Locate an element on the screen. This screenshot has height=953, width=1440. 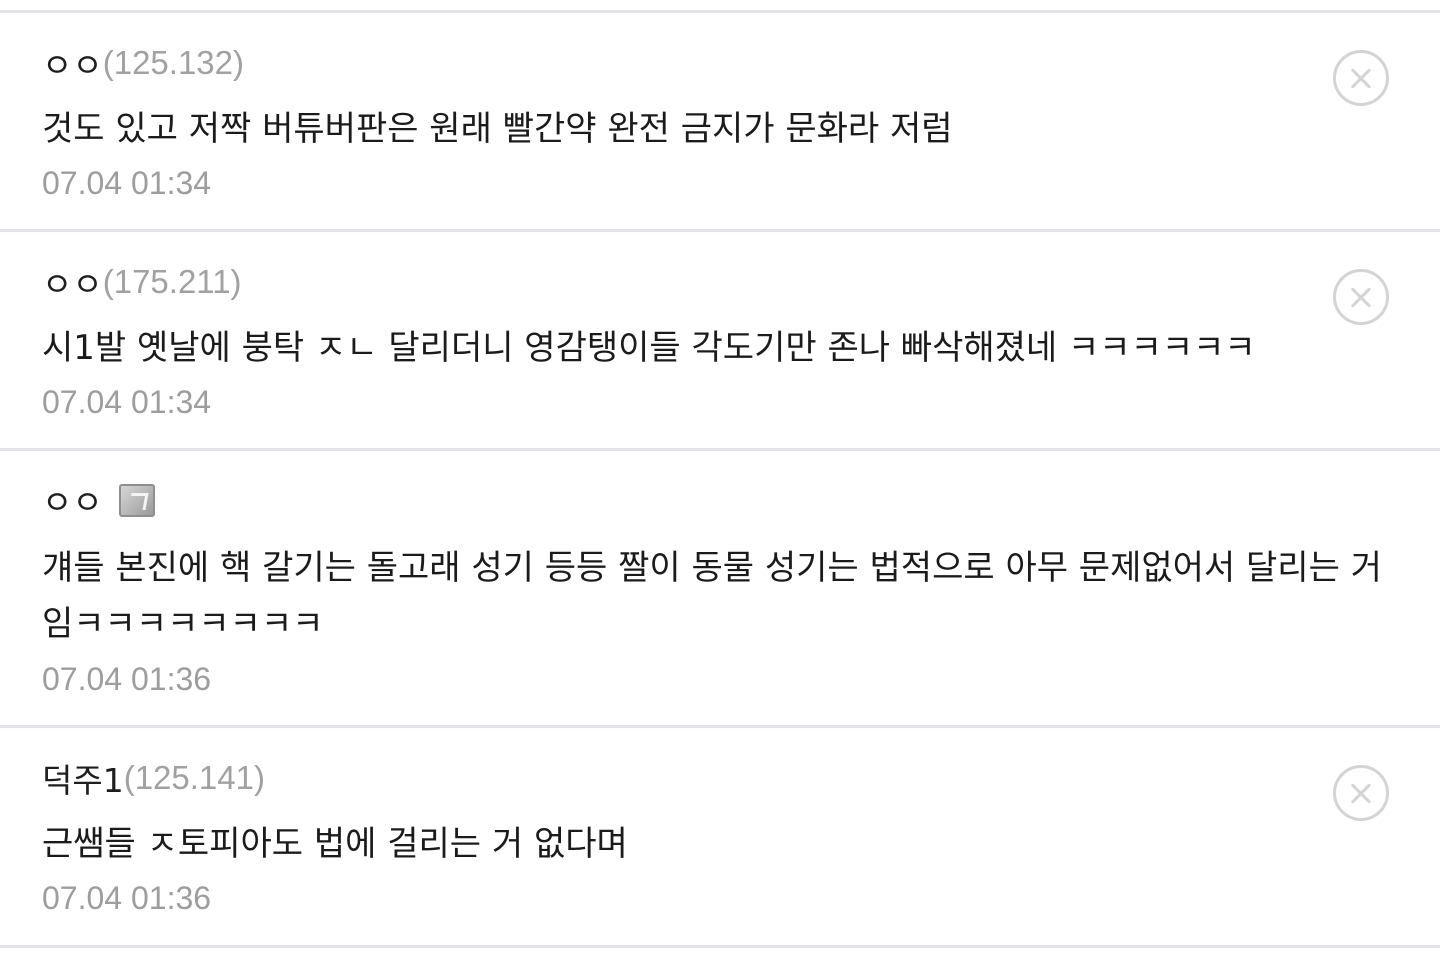
comment-author: ㅇㅇ (125.132) is located at coordinates (143, 63).